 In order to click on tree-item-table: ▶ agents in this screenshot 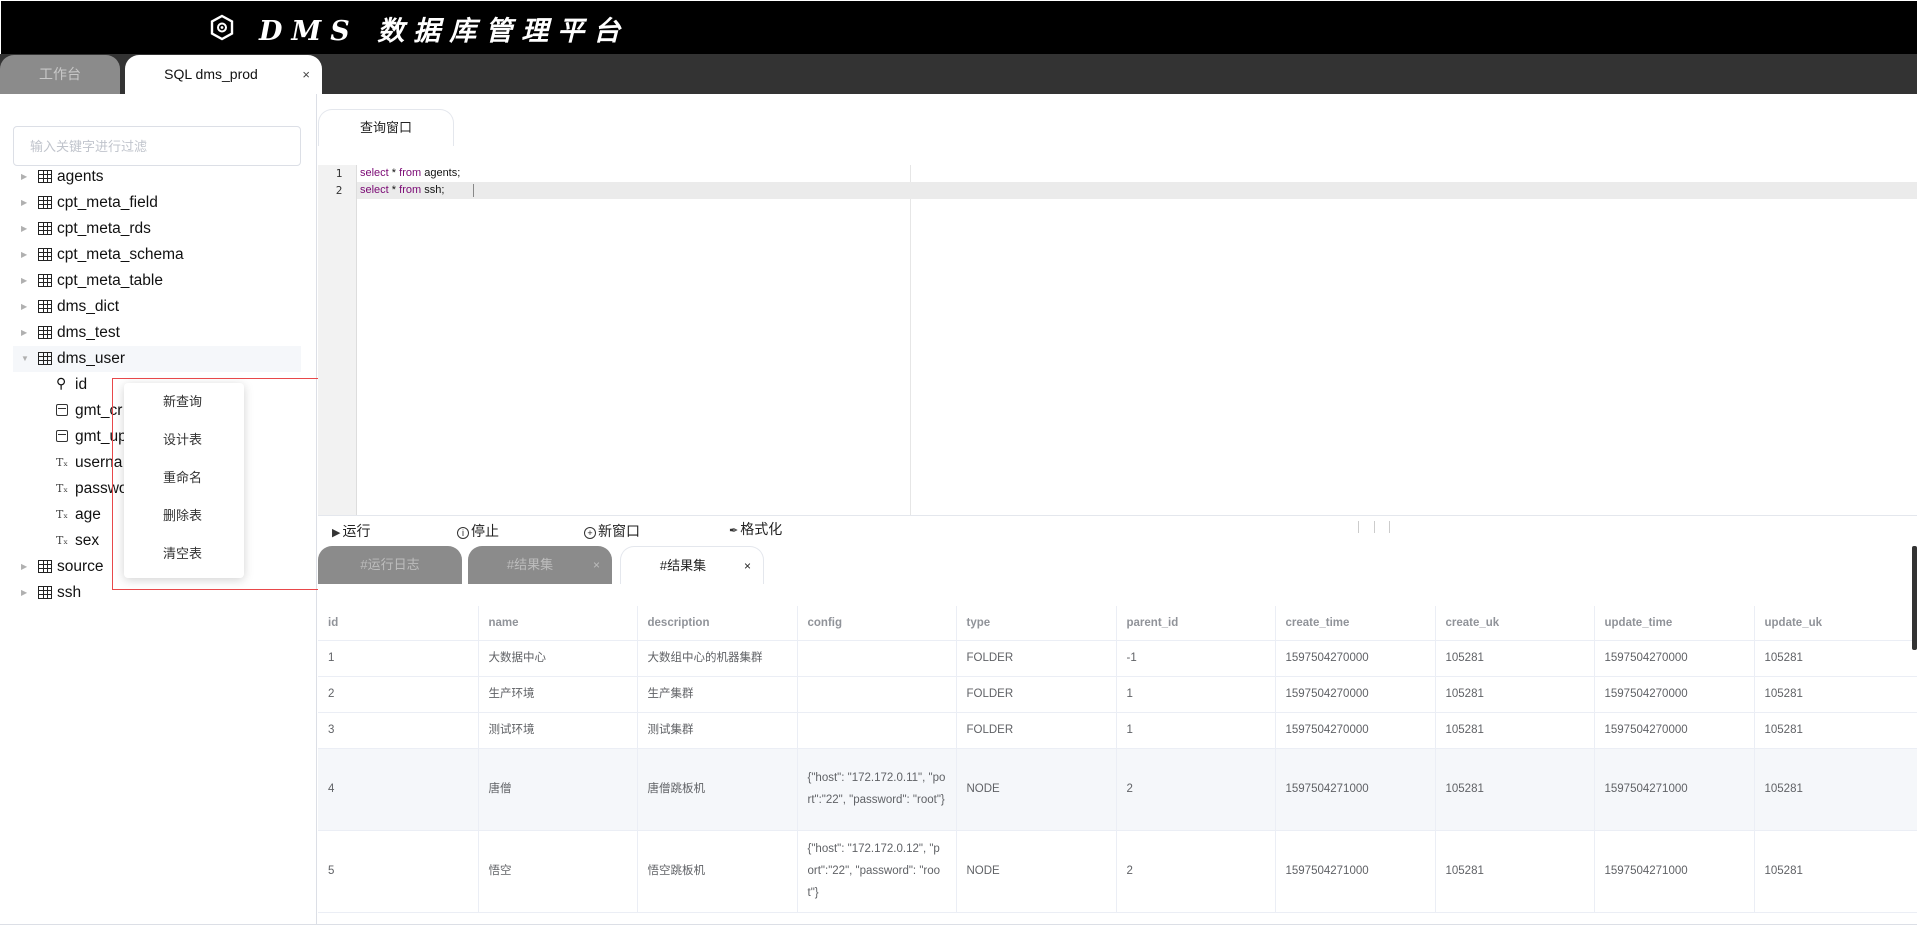, I will do `click(157, 177)`.